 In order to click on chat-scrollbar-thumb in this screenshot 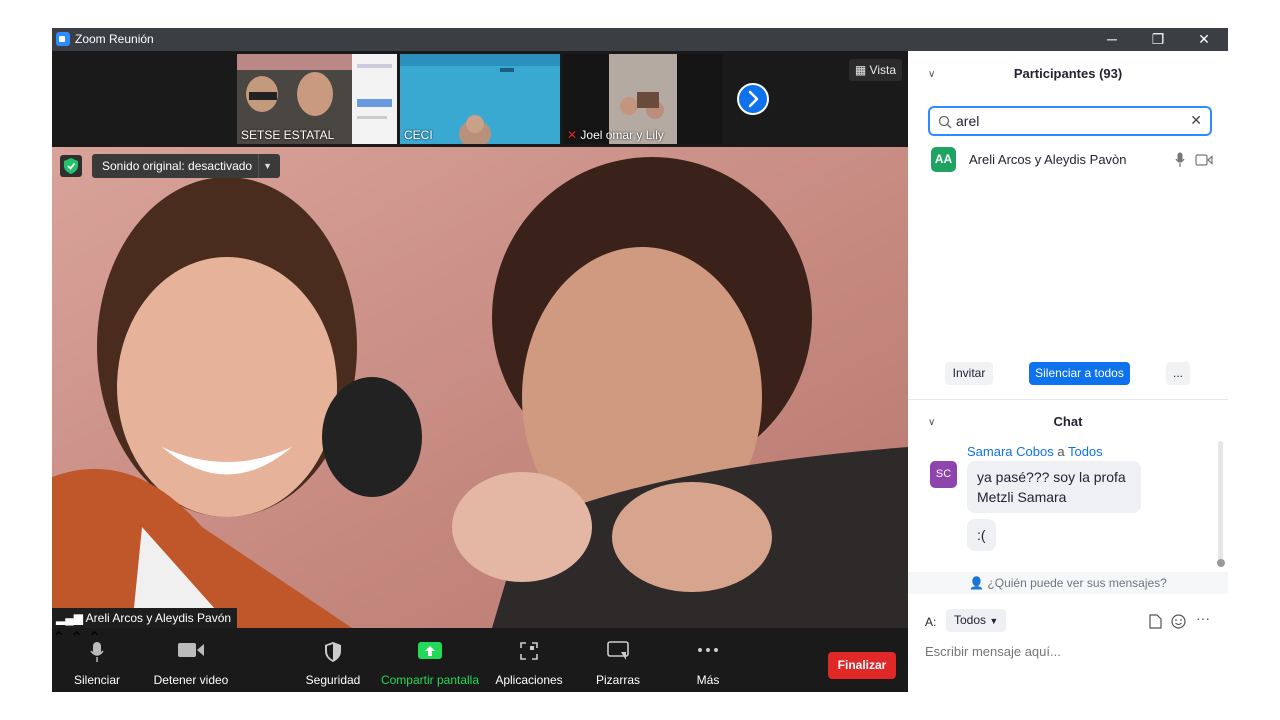, I will do `click(1221, 563)`.